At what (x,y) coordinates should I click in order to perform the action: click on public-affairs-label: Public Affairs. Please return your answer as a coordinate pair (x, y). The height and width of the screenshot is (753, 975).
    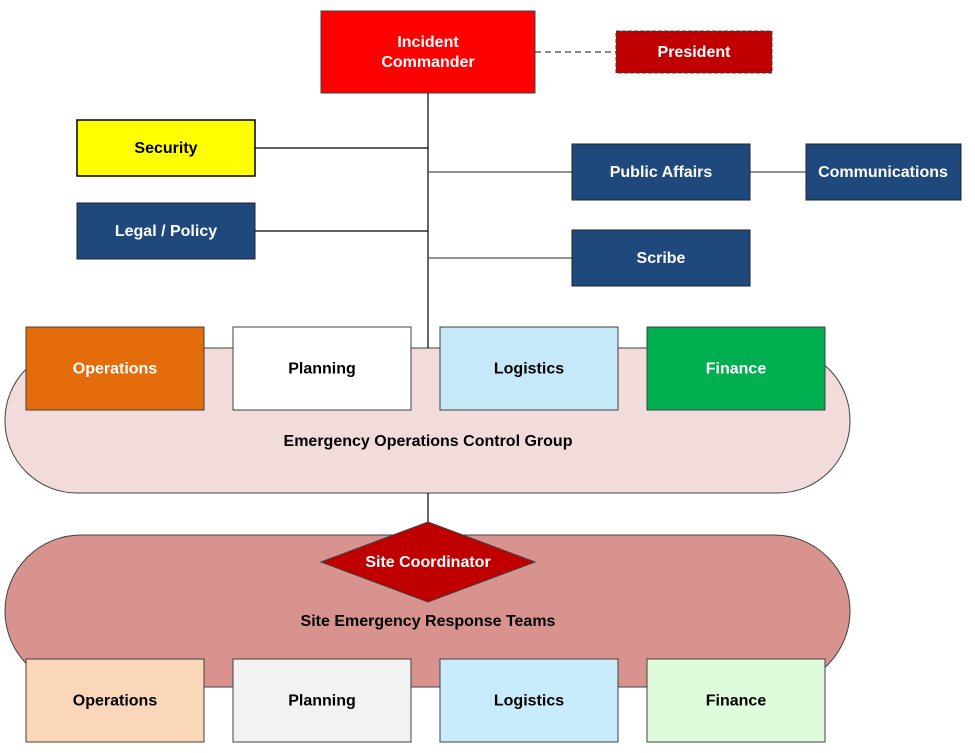
    Looking at the image, I should click on (661, 172).